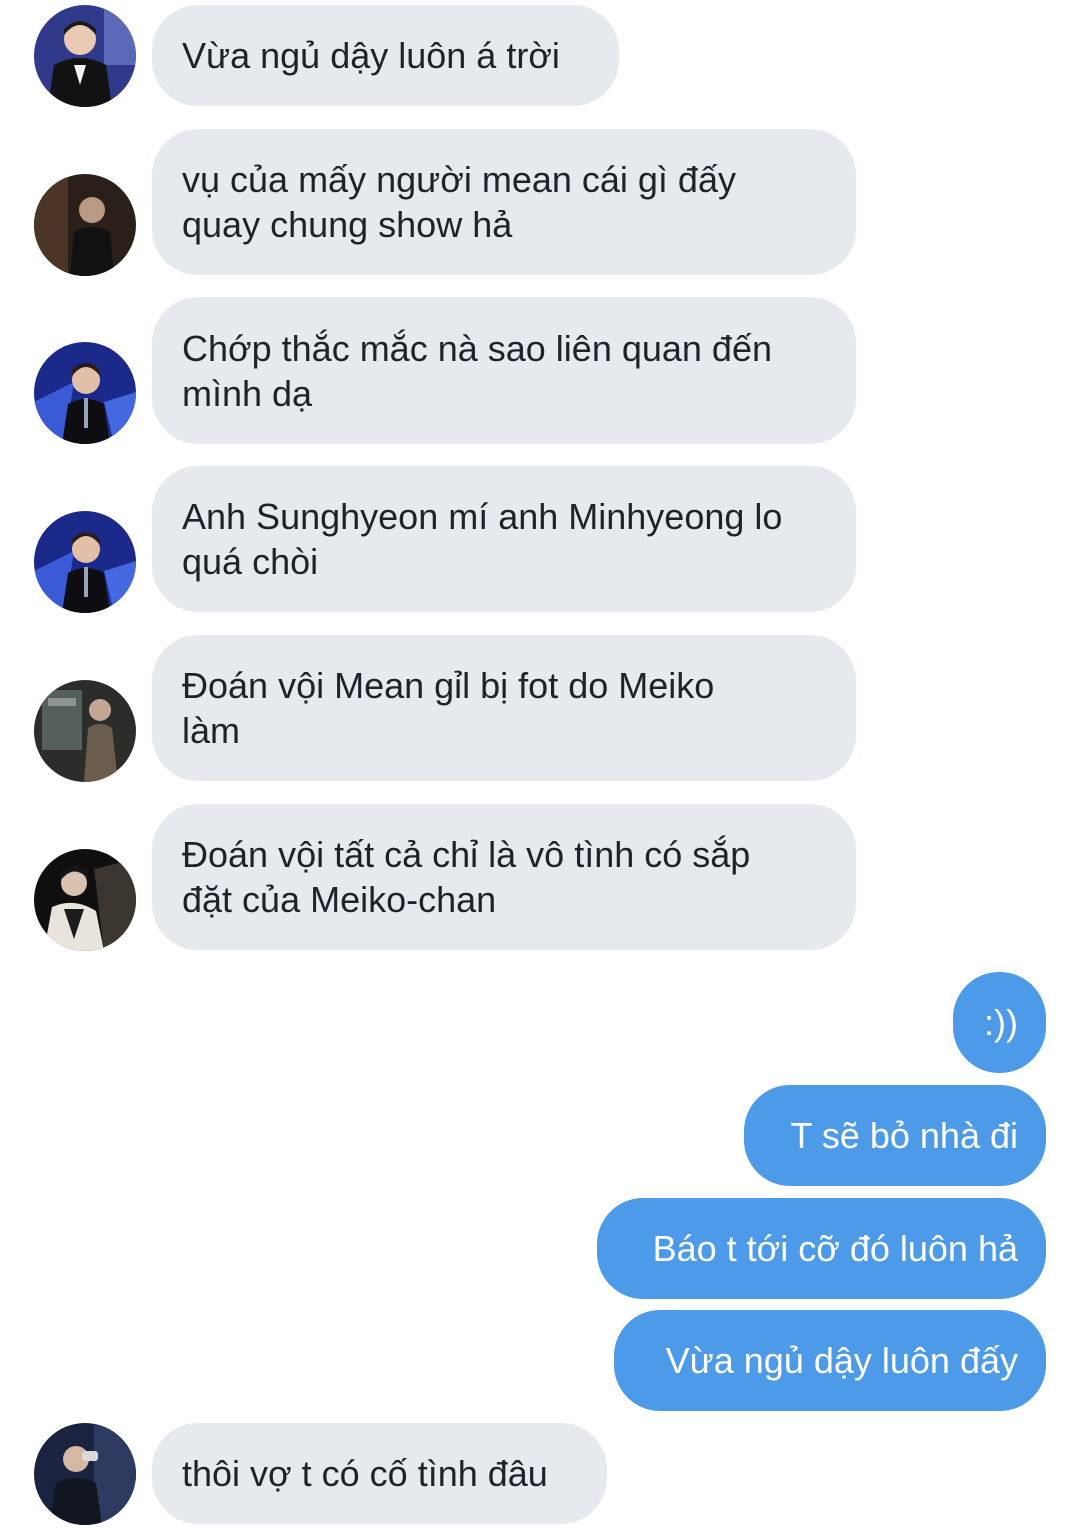  What do you see at coordinates (835, 1248) in the screenshot?
I see `message-text: Báo t tới cỡ đó luôn hả` at bounding box center [835, 1248].